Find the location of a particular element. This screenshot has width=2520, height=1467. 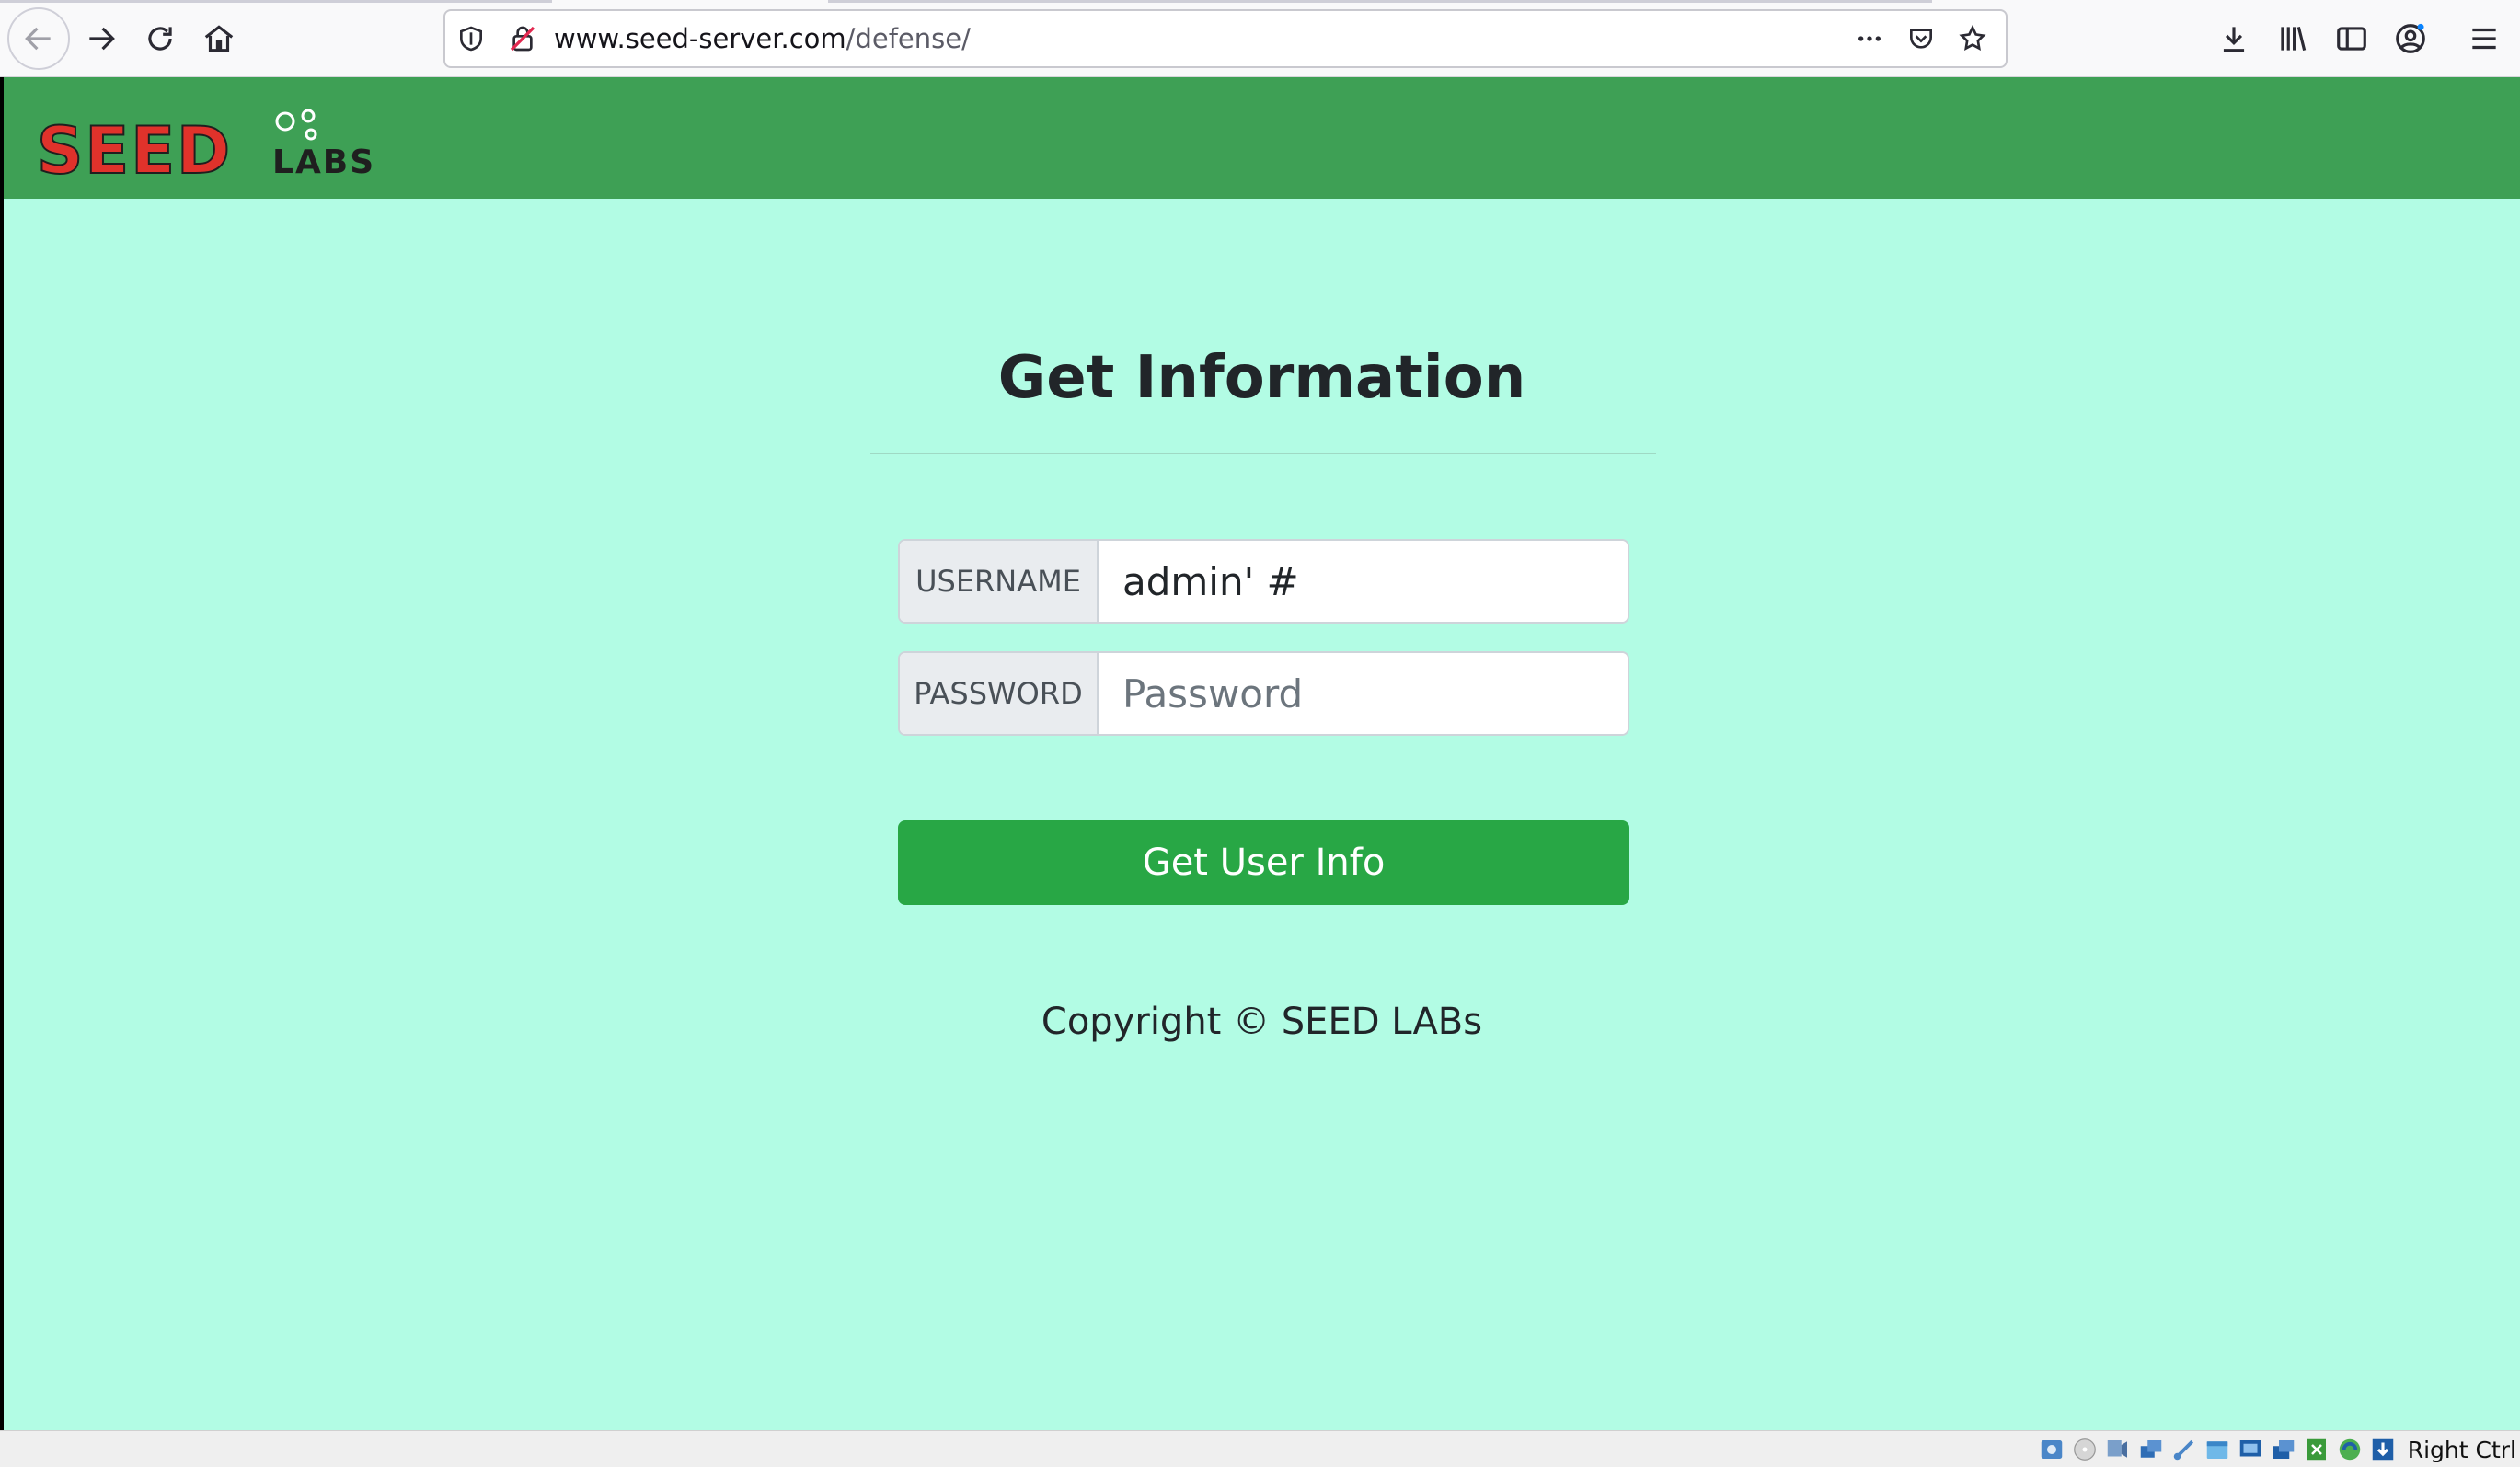

title-divider is located at coordinates (1263, 453).